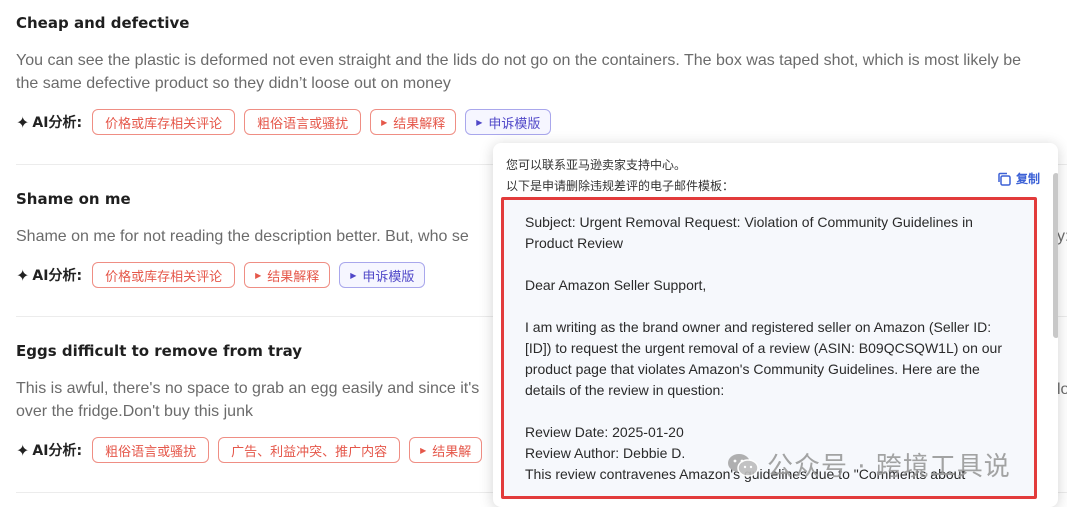  Describe the element at coordinates (1062, 389) in the screenshot. I see `review-body-overflow: lo` at that location.